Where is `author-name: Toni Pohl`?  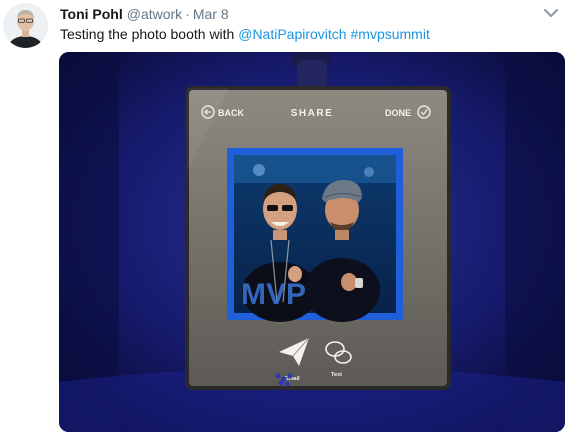 author-name: Toni Pohl is located at coordinates (91, 14).